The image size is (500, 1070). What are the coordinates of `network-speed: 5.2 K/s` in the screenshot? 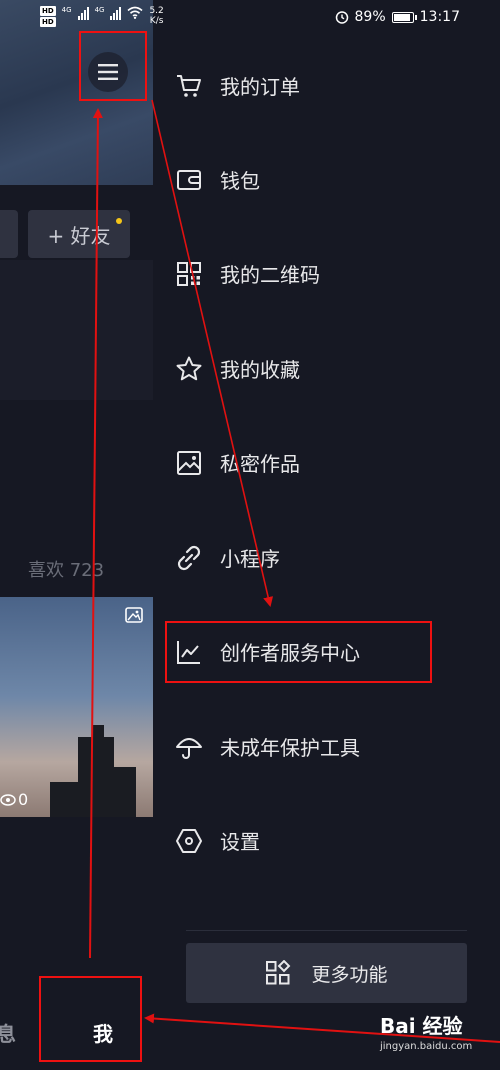 It's located at (156, 16).